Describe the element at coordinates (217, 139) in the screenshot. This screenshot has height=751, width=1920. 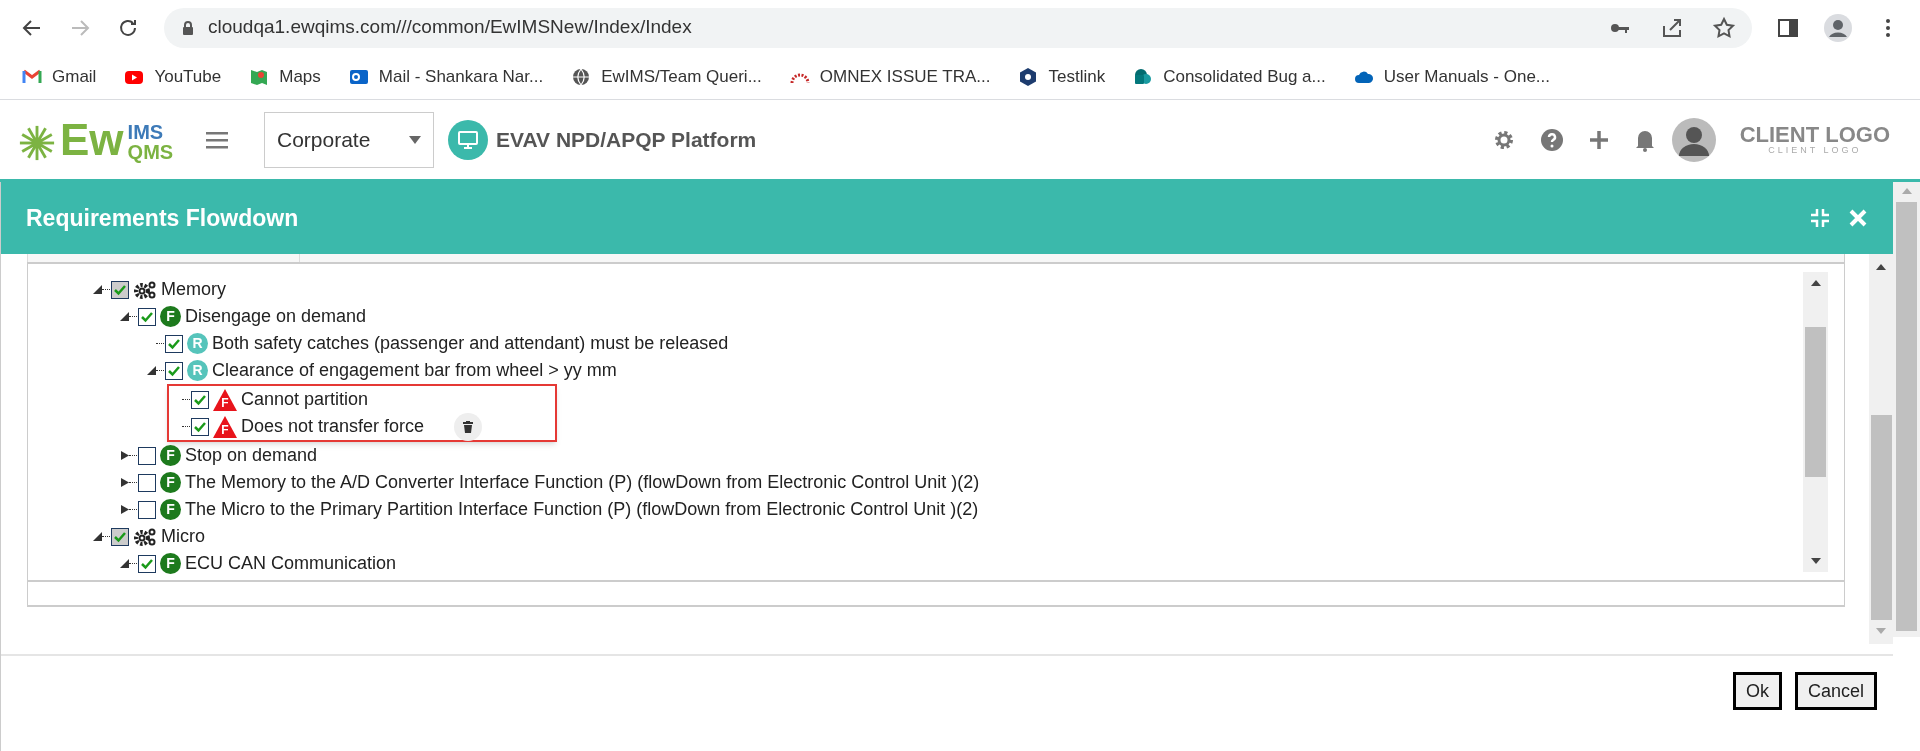
I see `menu-icon` at that location.